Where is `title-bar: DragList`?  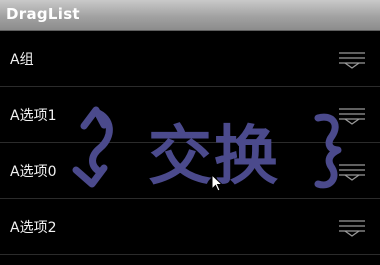
title-bar: DragList is located at coordinates (190, 15).